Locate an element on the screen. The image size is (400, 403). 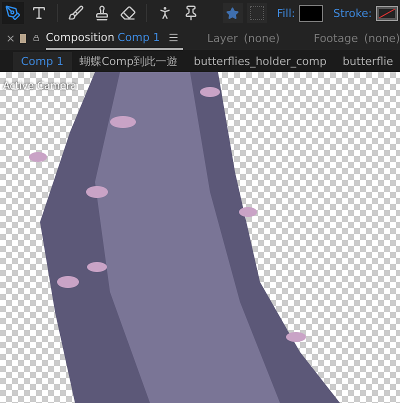
tool-button is located at coordinates (13, 13).